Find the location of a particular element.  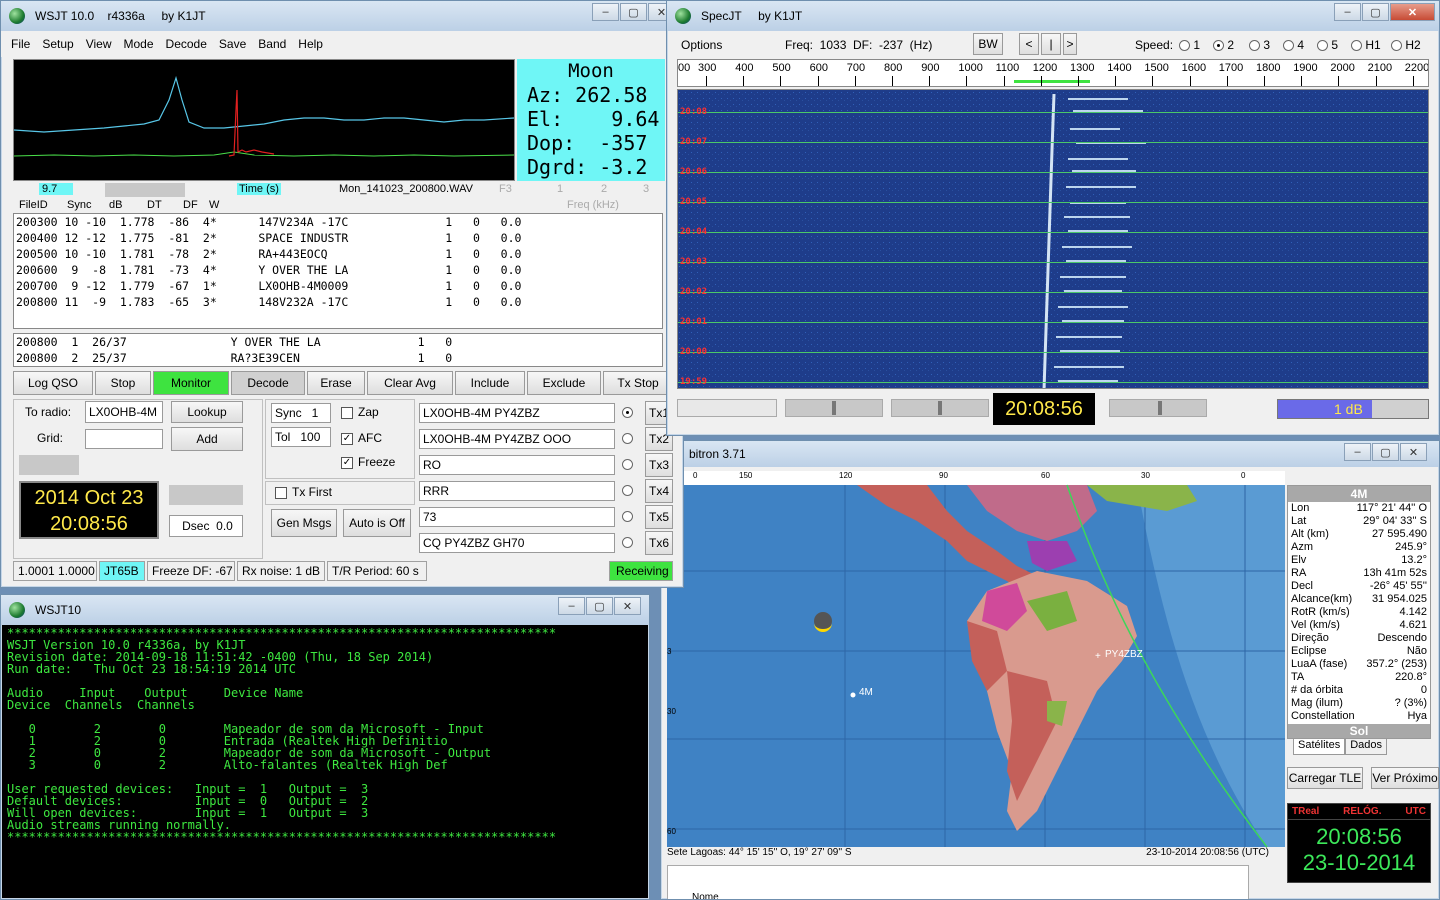

load-tle-button: Carregar TLE is located at coordinates (1325, 778).